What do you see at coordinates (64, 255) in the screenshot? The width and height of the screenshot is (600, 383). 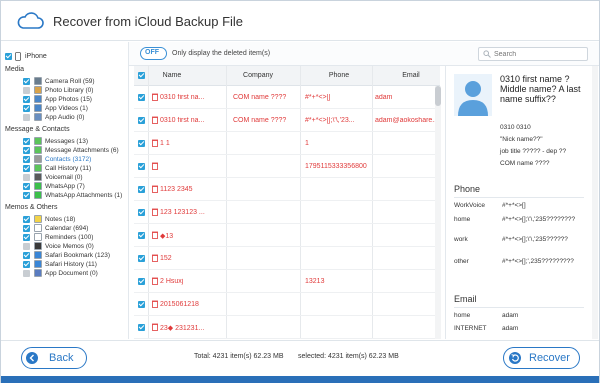 I see `sidebar-item: Safari Bookmark (123)` at bounding box center [64, 255].